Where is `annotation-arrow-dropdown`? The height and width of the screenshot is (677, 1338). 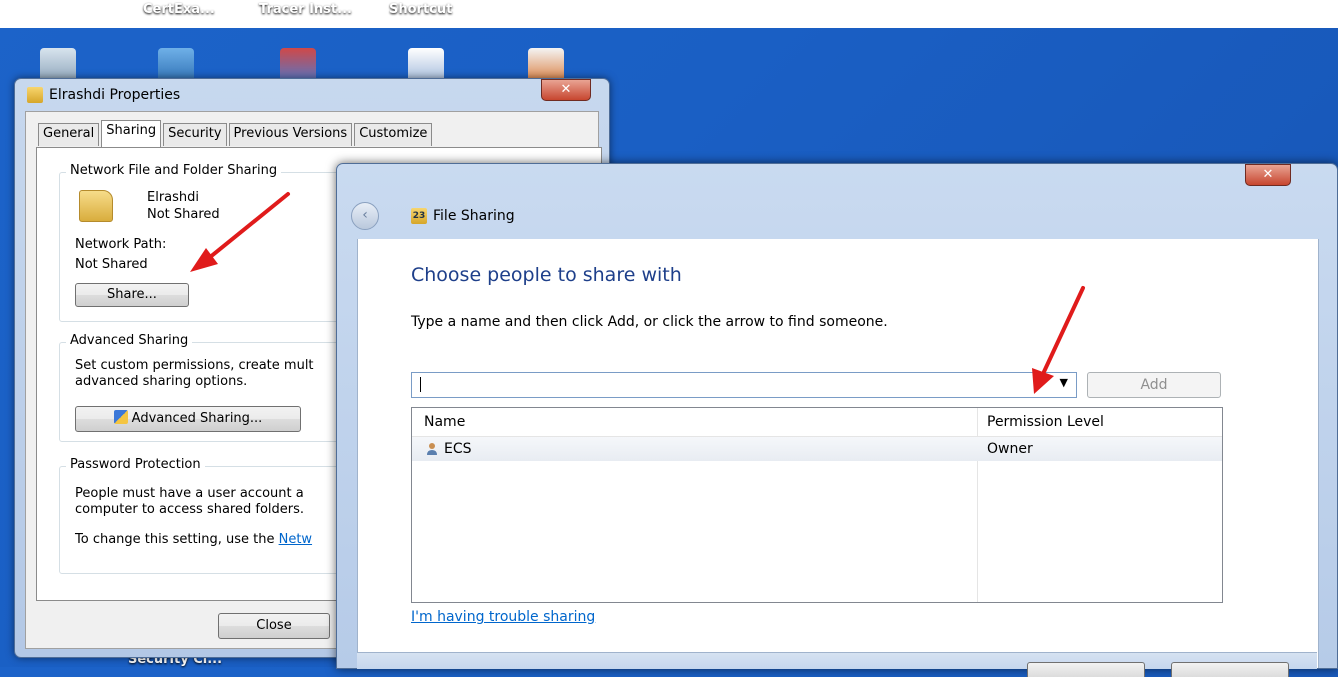
annotation-arrow-dropdown is located at coordinates (1058, 340).